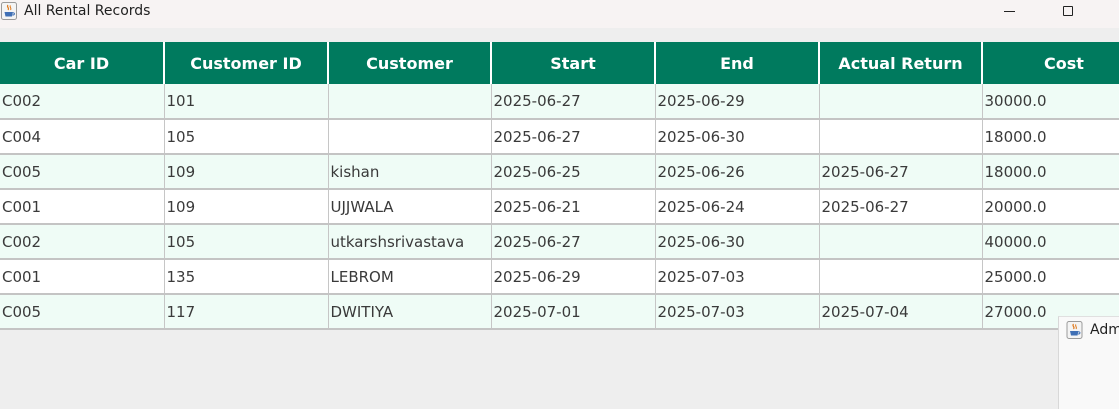  Describe the element at coordinates (246, 312) in the screenshot. I see `cell-customer-id: 117` at that location.